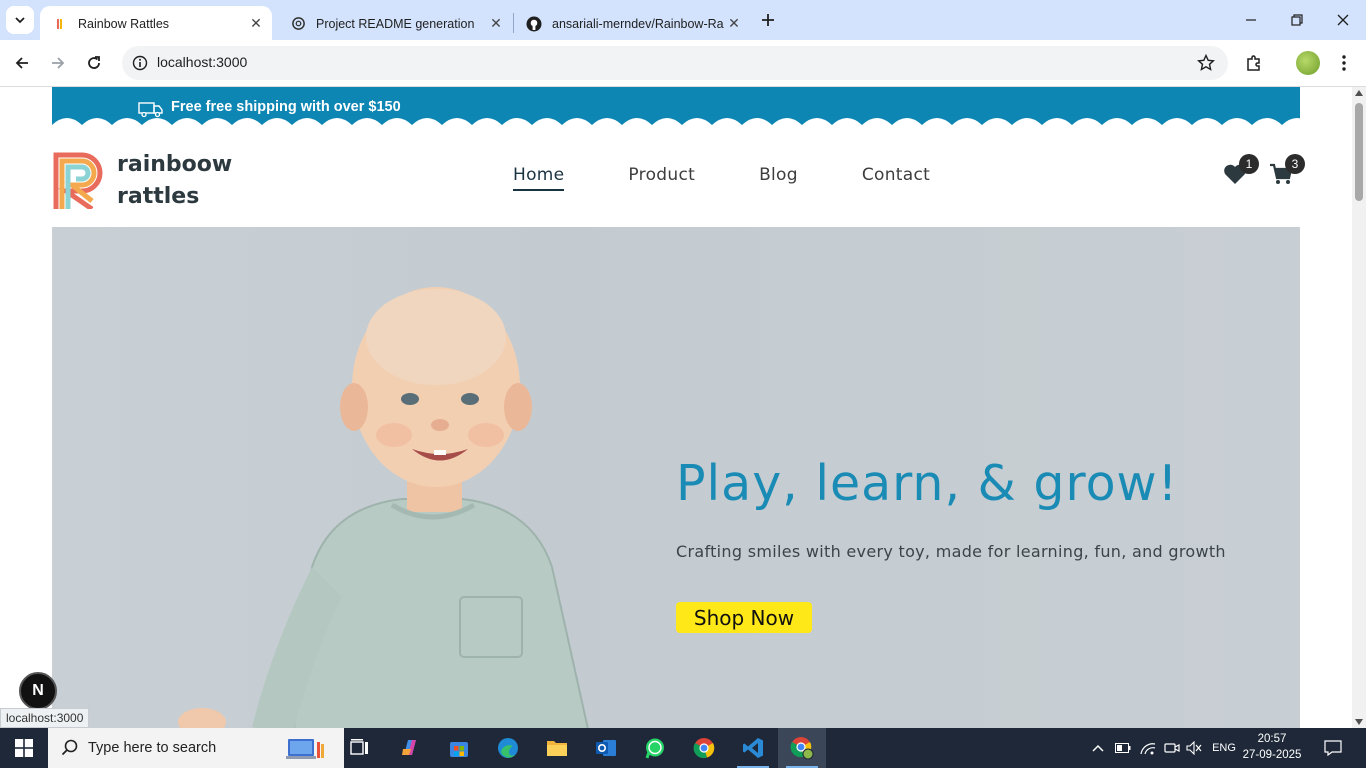 Image resolution: width=1366 pixels, height=768 pixels. I want to click on announcement-bar: Free free shipping with over $150, so click(676, 109).